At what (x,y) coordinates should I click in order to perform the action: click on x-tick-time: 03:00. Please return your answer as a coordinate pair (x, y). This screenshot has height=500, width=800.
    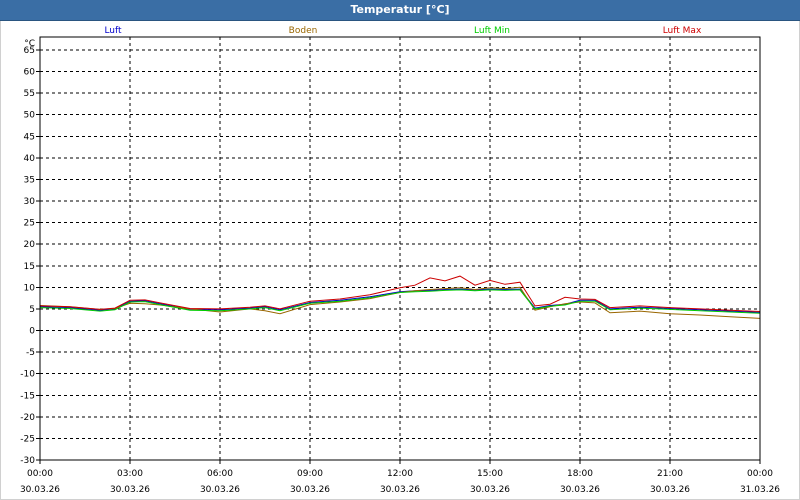
    Looking at the image, I should click on (130, 474).